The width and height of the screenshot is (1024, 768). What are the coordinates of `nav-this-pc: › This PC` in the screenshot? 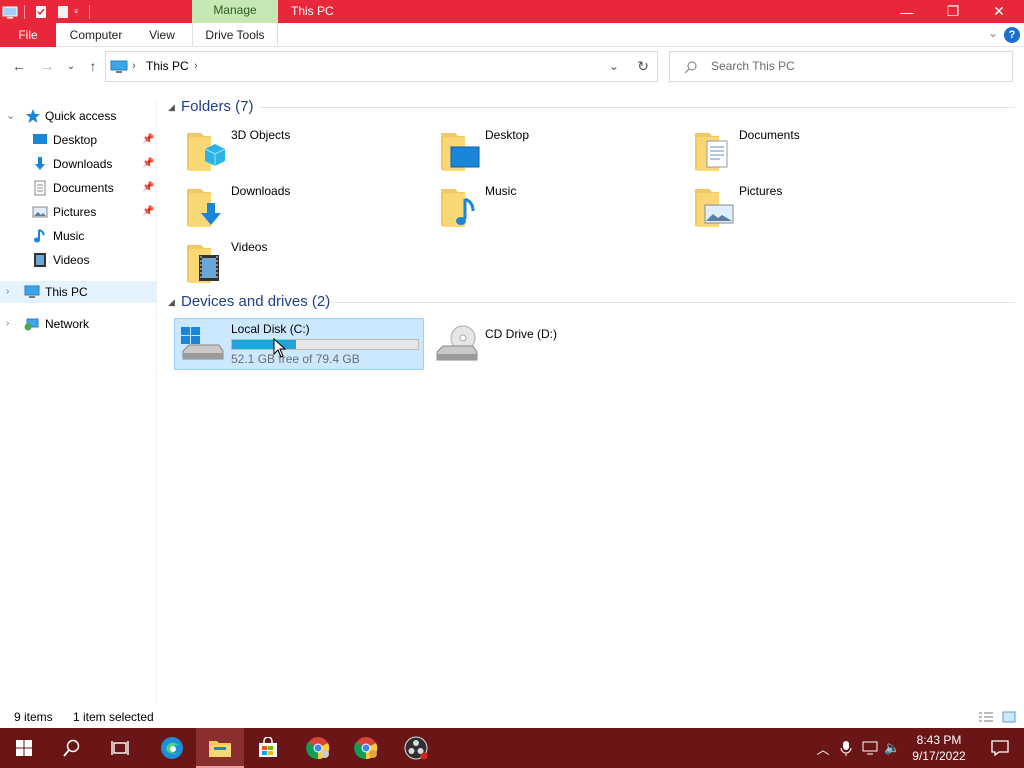 It's located at (78, 292).